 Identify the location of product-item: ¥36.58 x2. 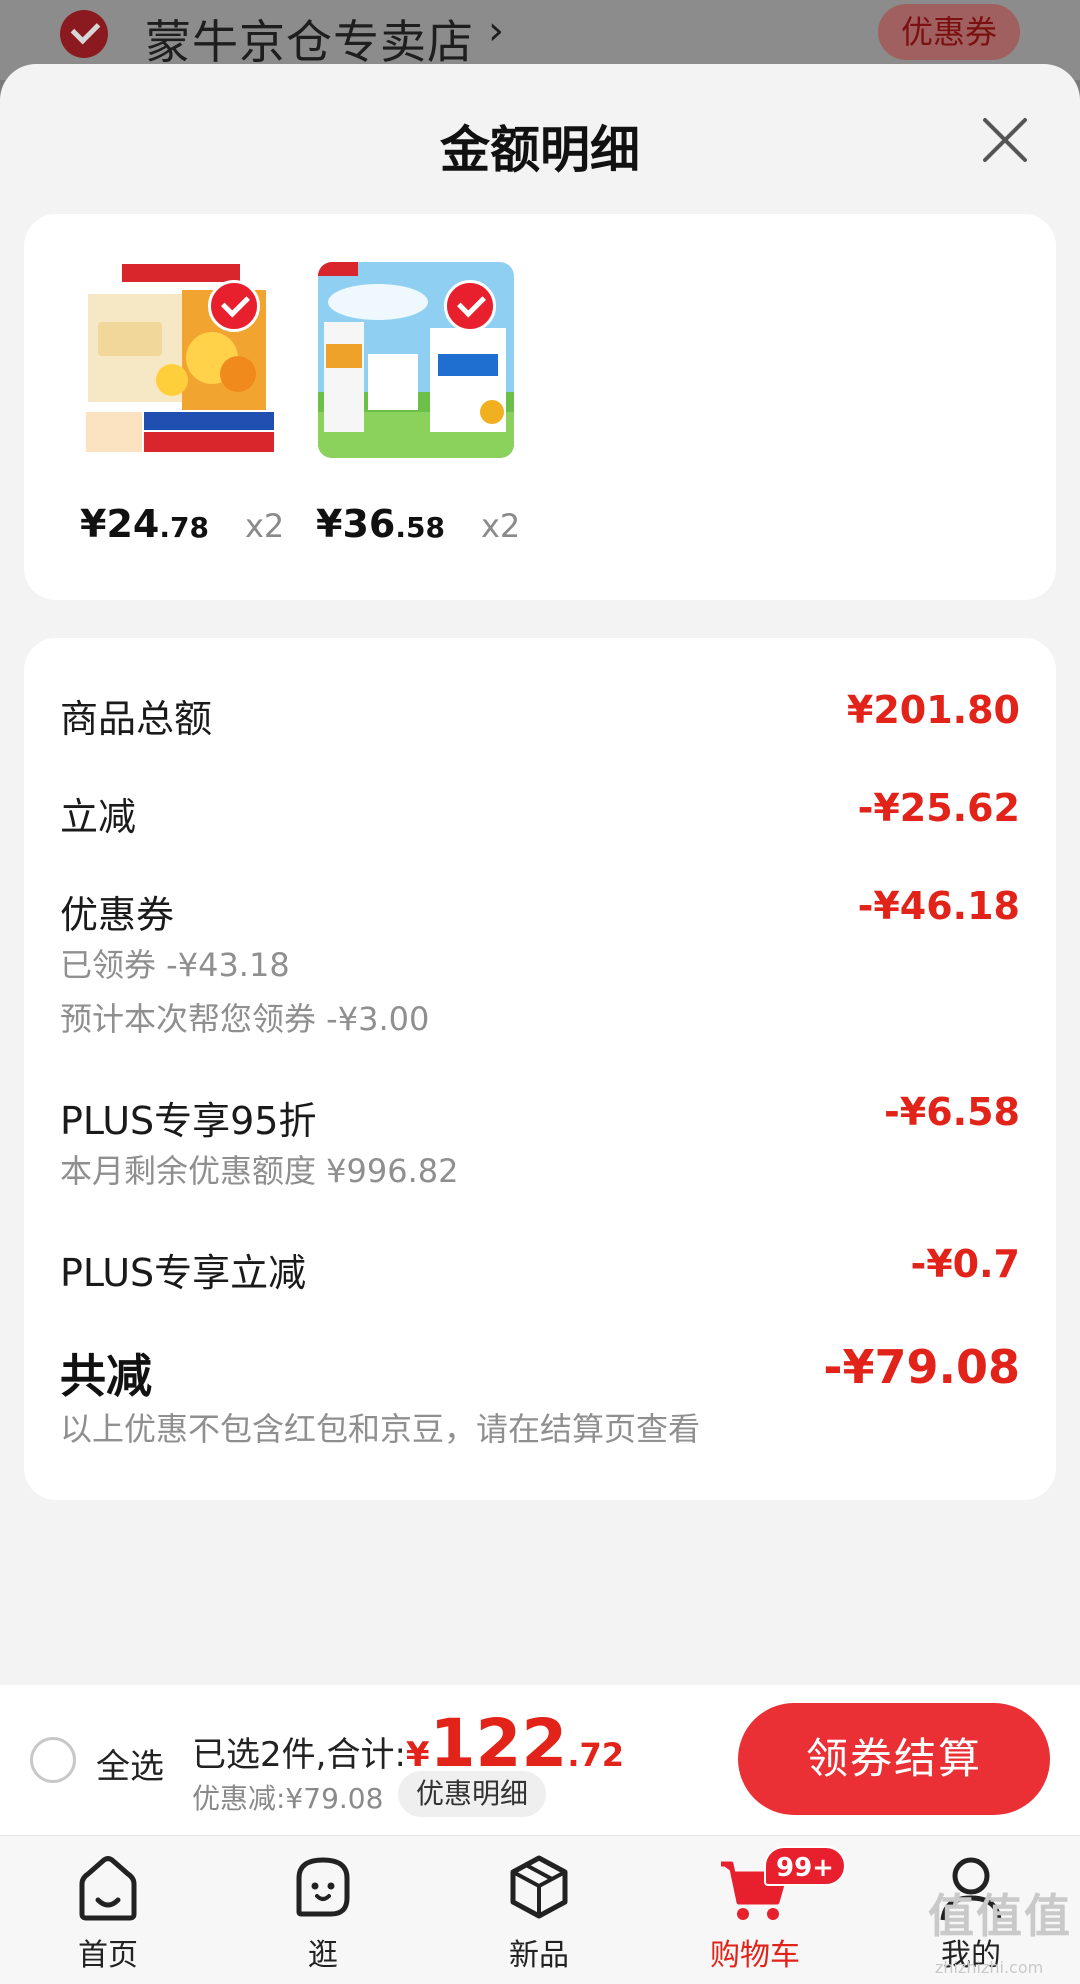
(418, 404).